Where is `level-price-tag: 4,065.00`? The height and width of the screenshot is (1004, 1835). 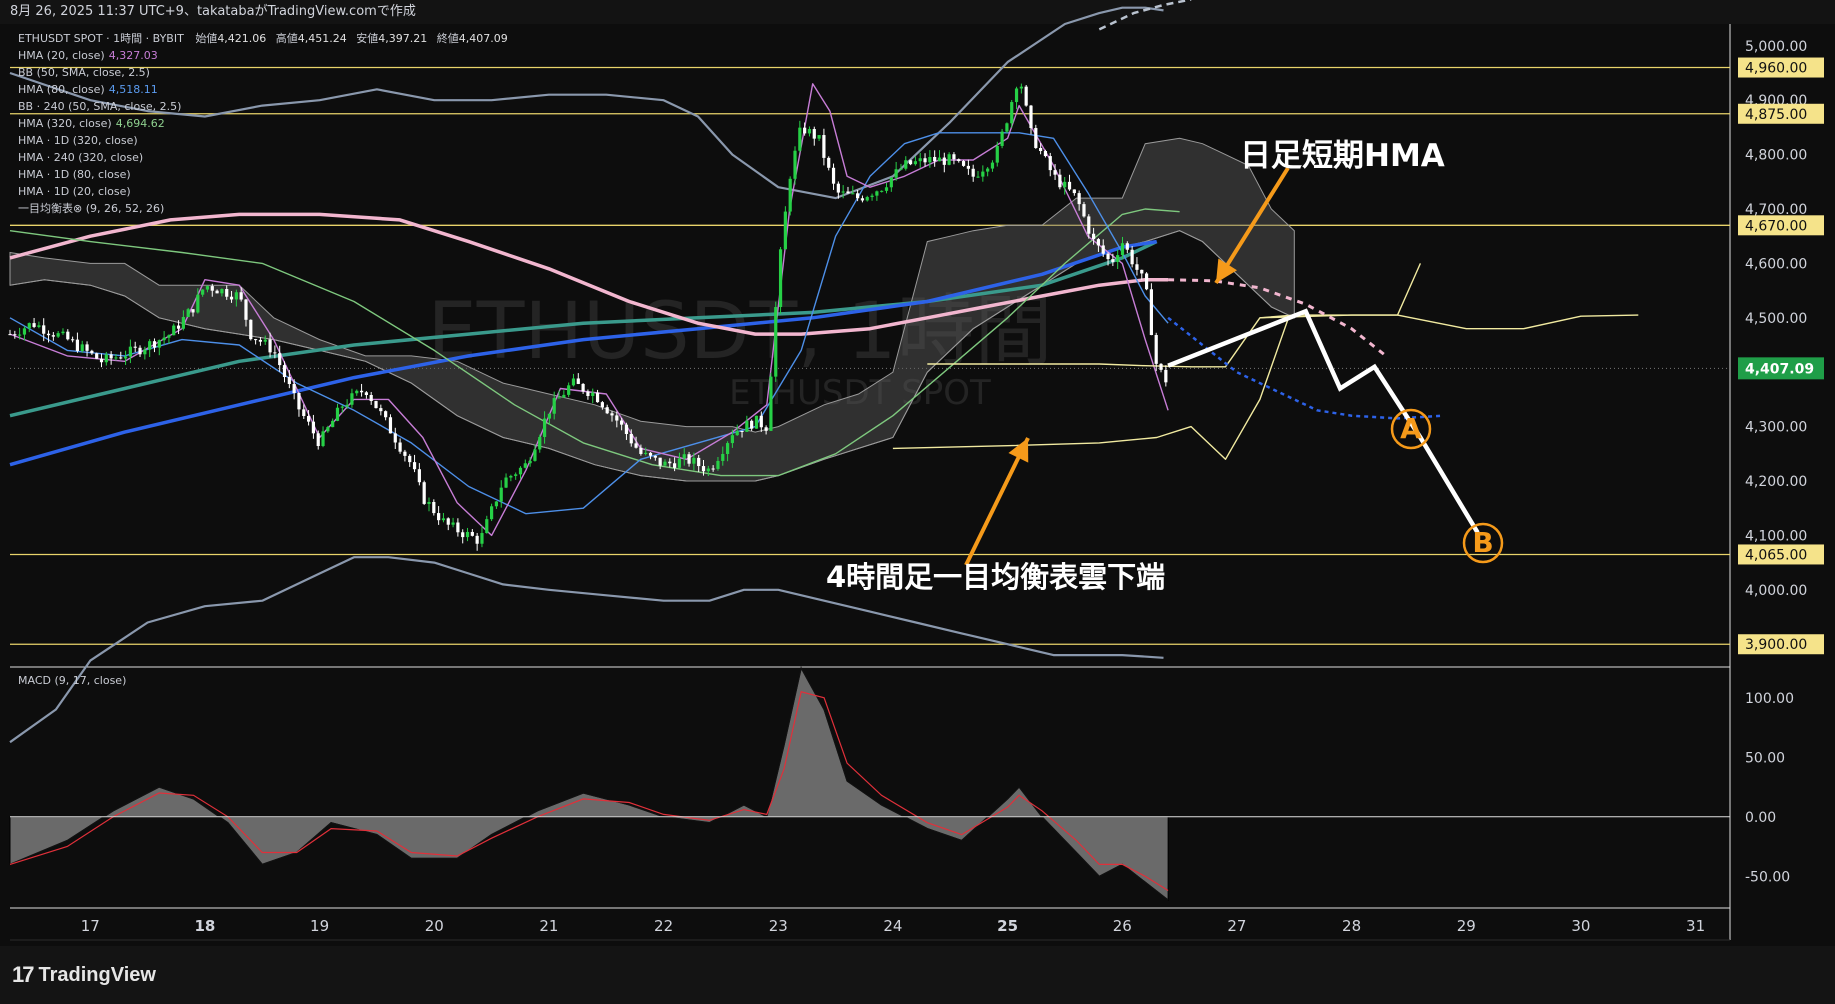 level-price-tag: 4,065.00 is located at coordinates (1781, 554).